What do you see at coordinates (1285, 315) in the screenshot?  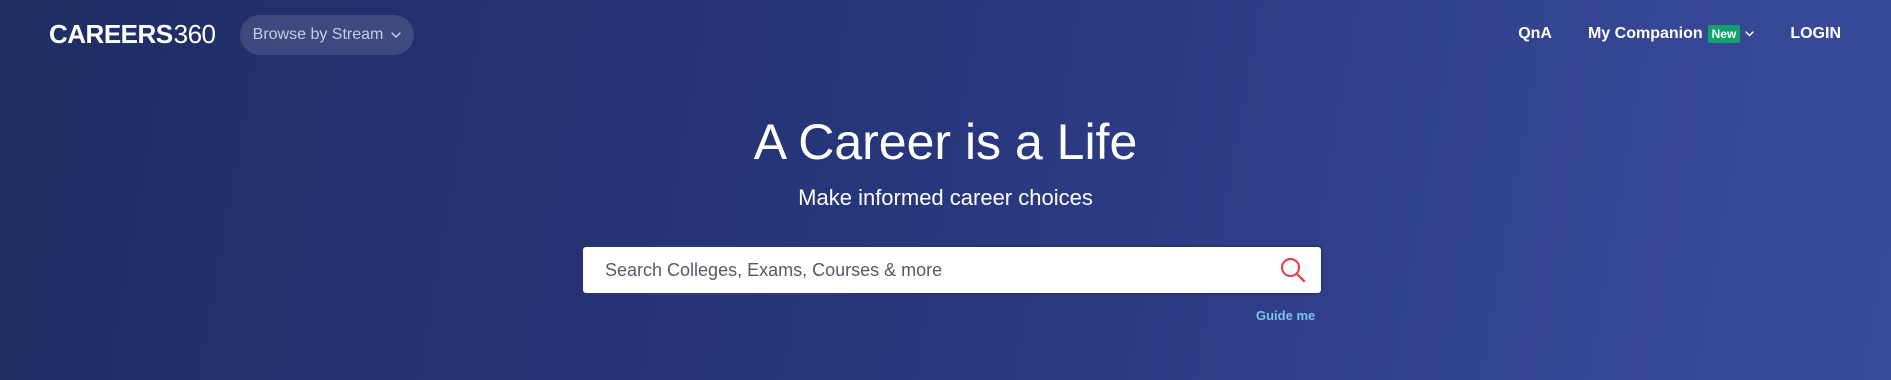 I see `guide-me-link: Guide me` at bounding box center [1285, 315].